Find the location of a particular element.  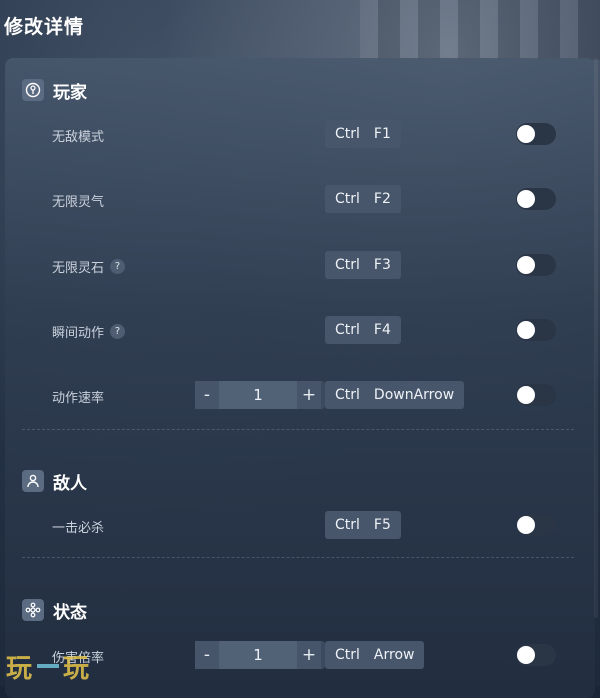

player-icon is located at coordinates (33, 90).